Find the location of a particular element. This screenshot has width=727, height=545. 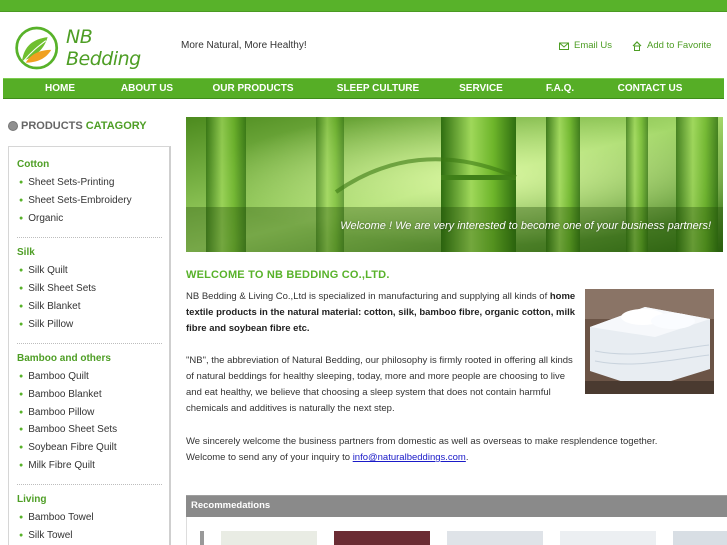

category-item: ● Silk Quilt is located at coordinates (43, 270).